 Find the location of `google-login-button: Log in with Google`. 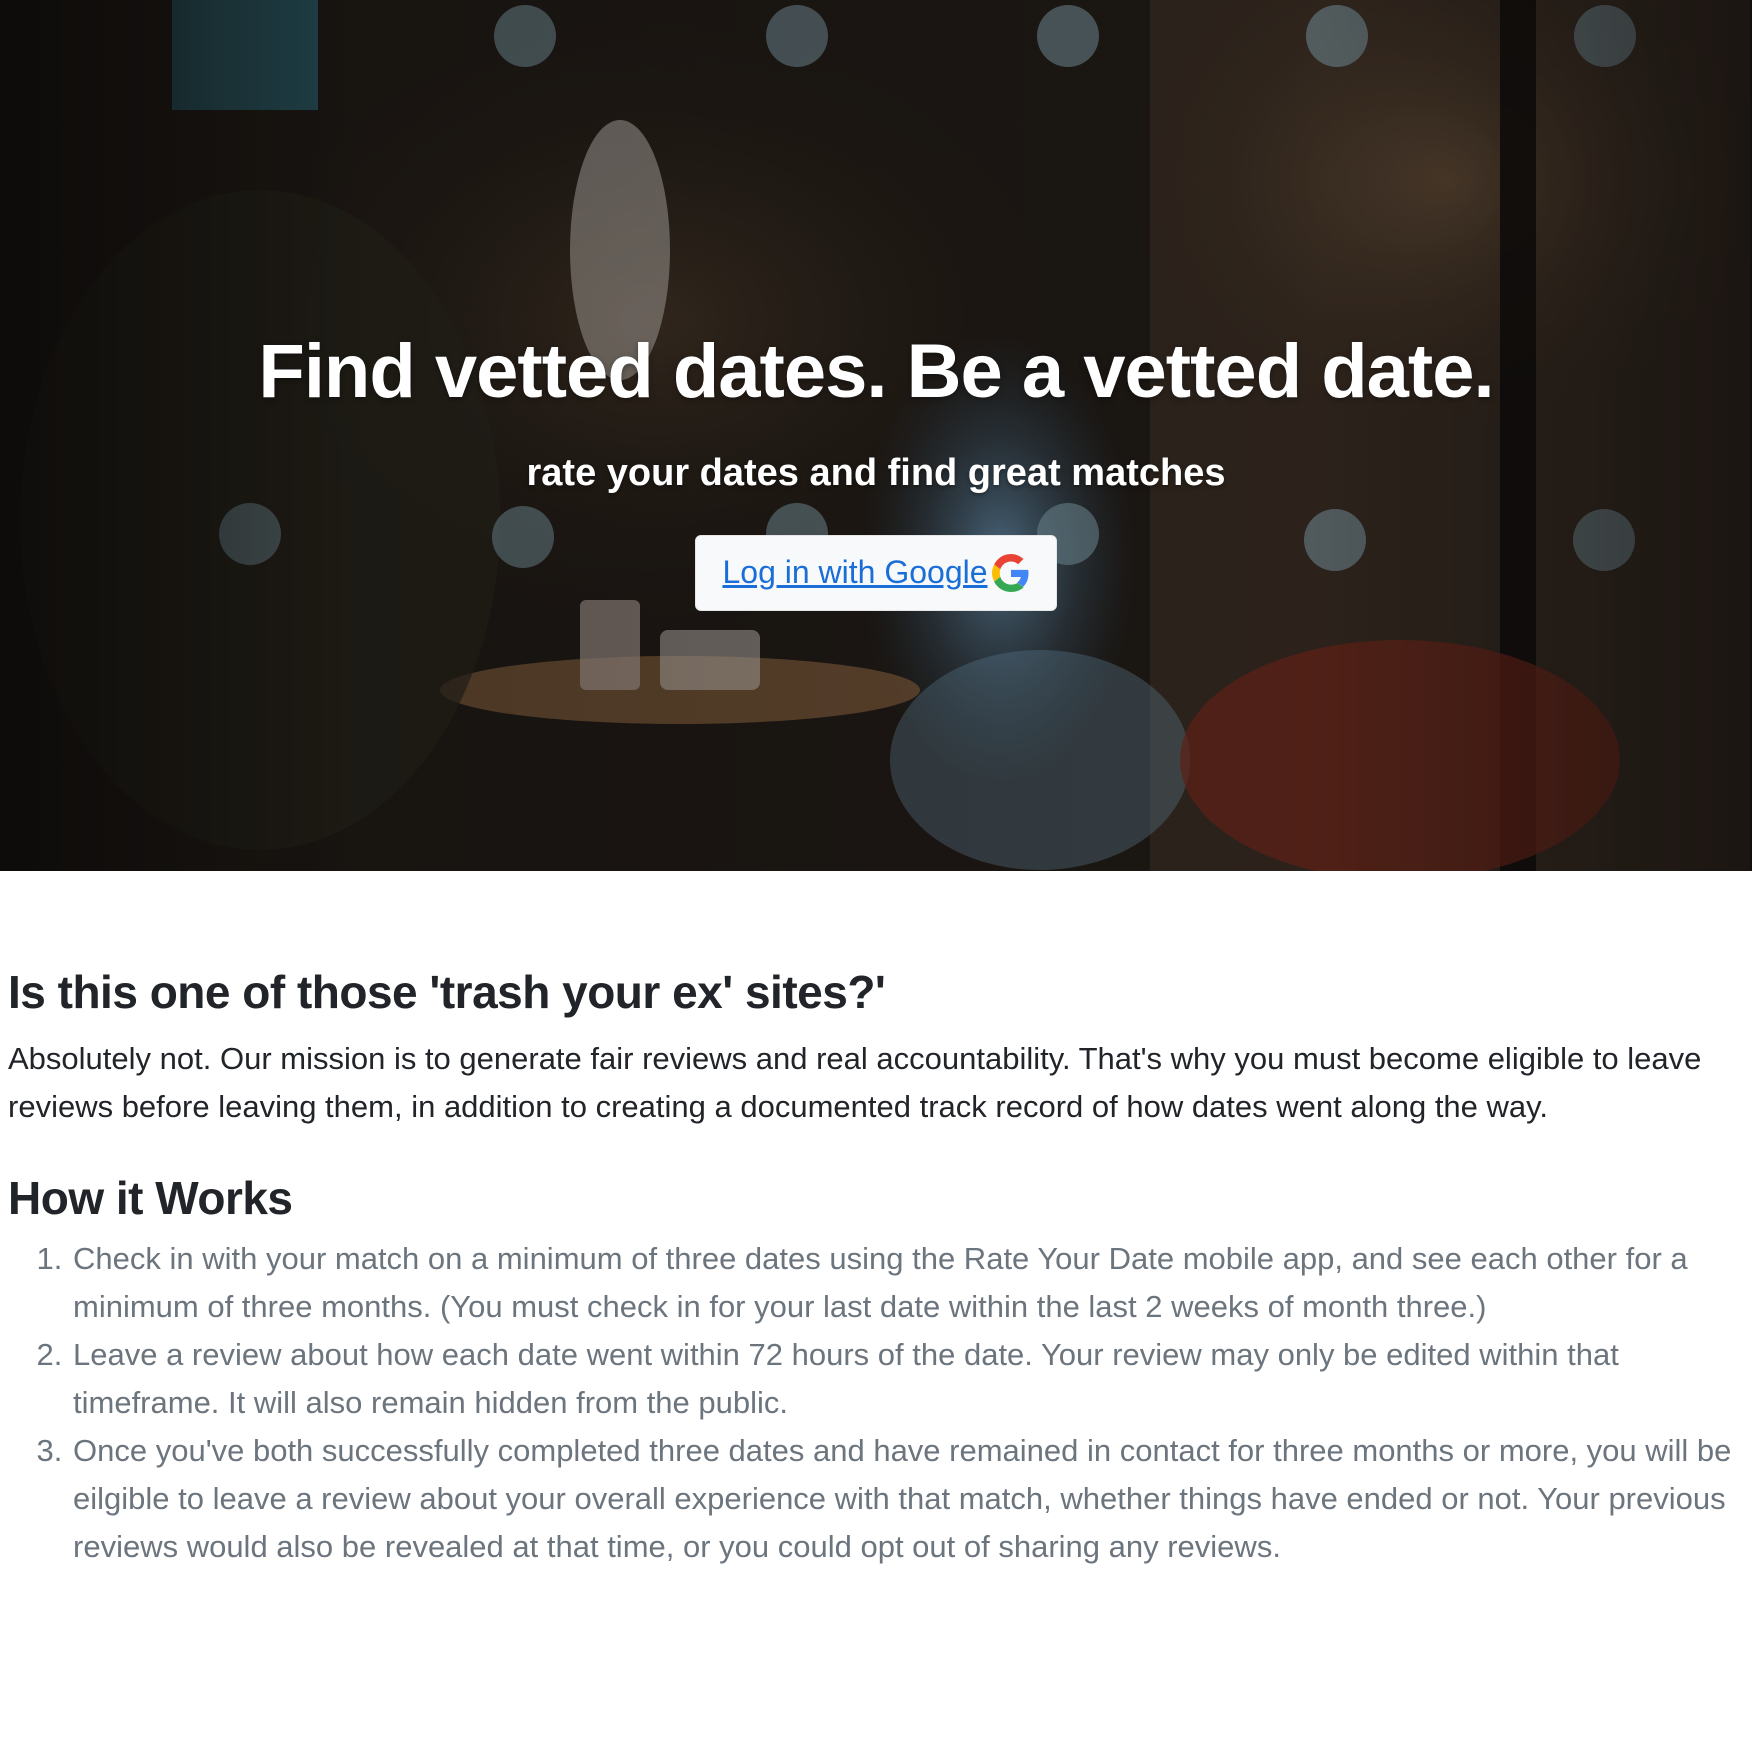

google-login-button: Log in with Google is located at coordinates (876, 572).